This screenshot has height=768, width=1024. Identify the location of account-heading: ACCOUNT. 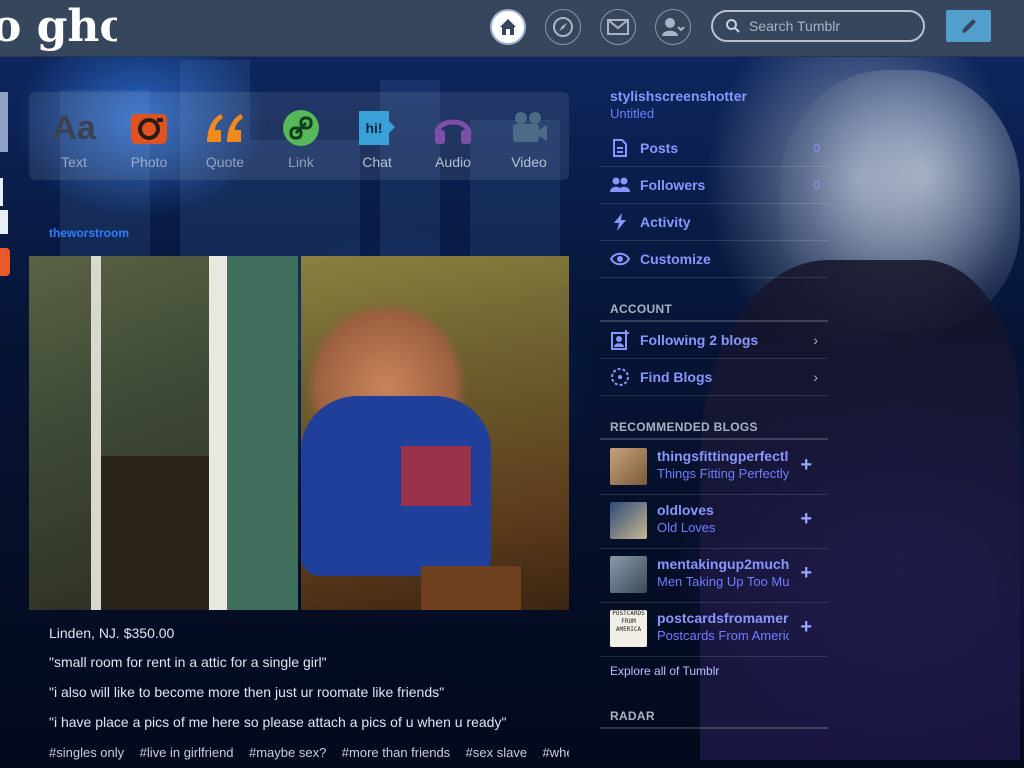
(641, 309).